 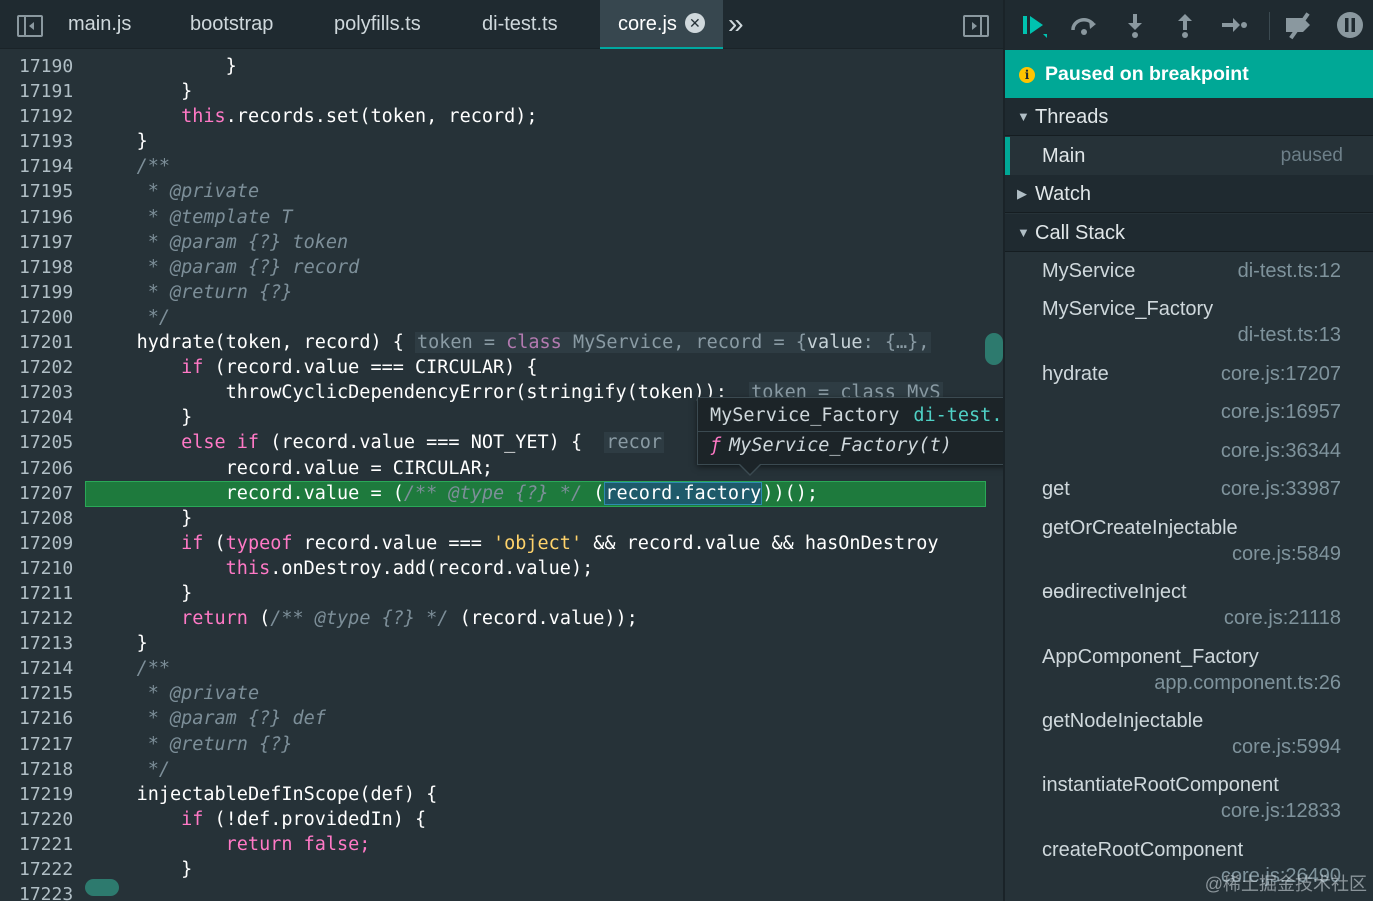 What do you see at coordinates (42, 442) in the screenshot?
I see `line-number: 17205` at bounding box center [42, 442].